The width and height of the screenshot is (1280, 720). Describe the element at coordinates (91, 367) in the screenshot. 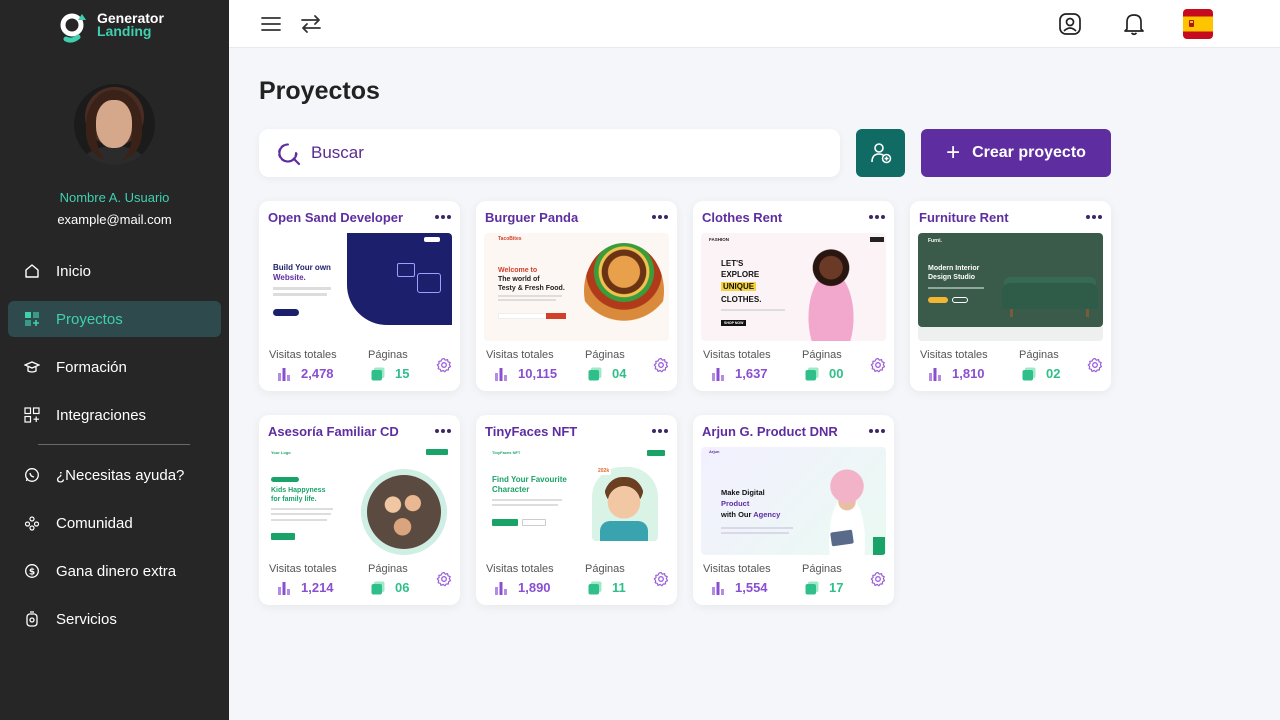

I see `sidebar-item-label: Formación` at that location.